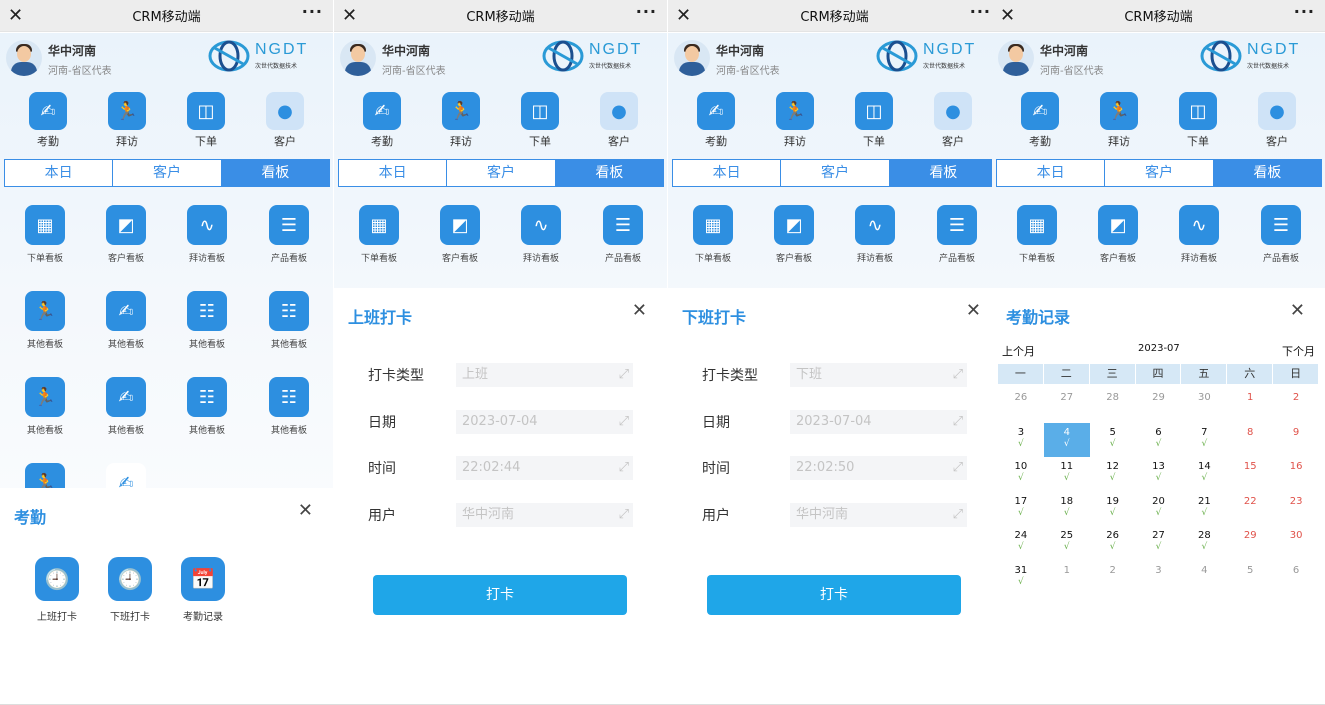  What do you see at coordinates (878, 375) in the screenshot?
I see `type-input: 下班 ⤢` at bounding box center [878, 375].